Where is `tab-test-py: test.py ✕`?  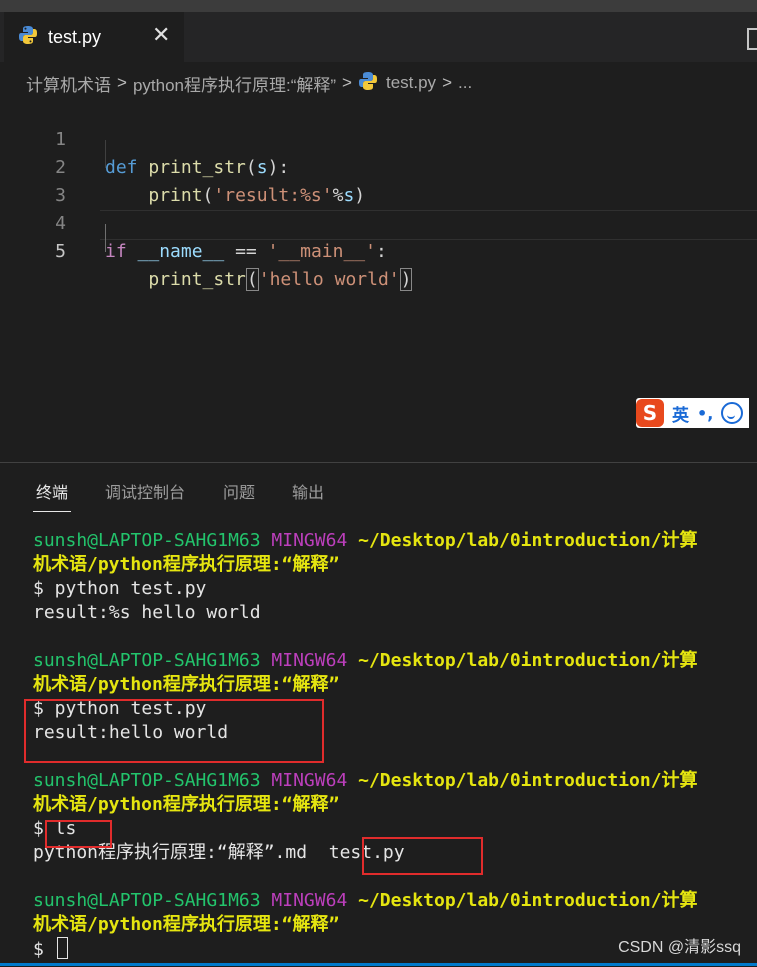
tab-test-py: test.py ✕ is located at coordinates (94, 37).